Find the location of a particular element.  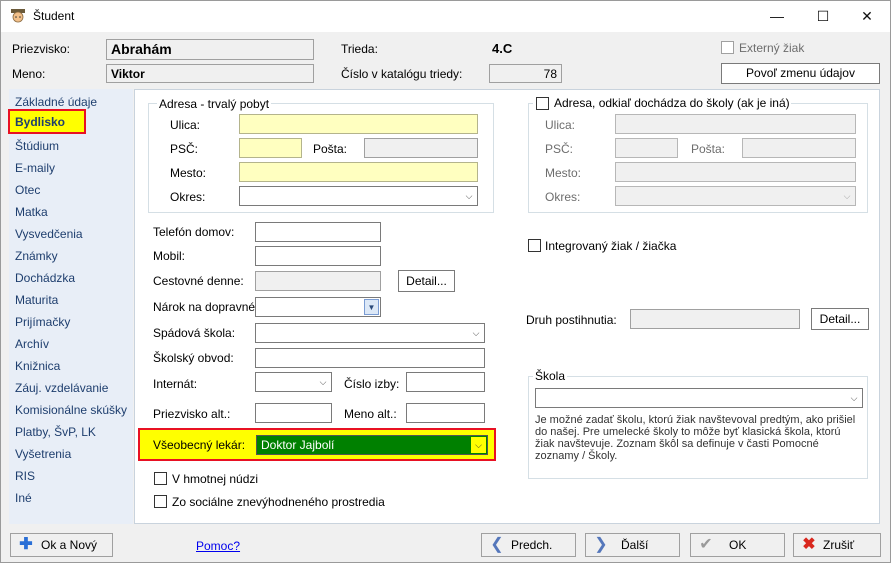

window-title: Študent is located at coordinates (54, 16).